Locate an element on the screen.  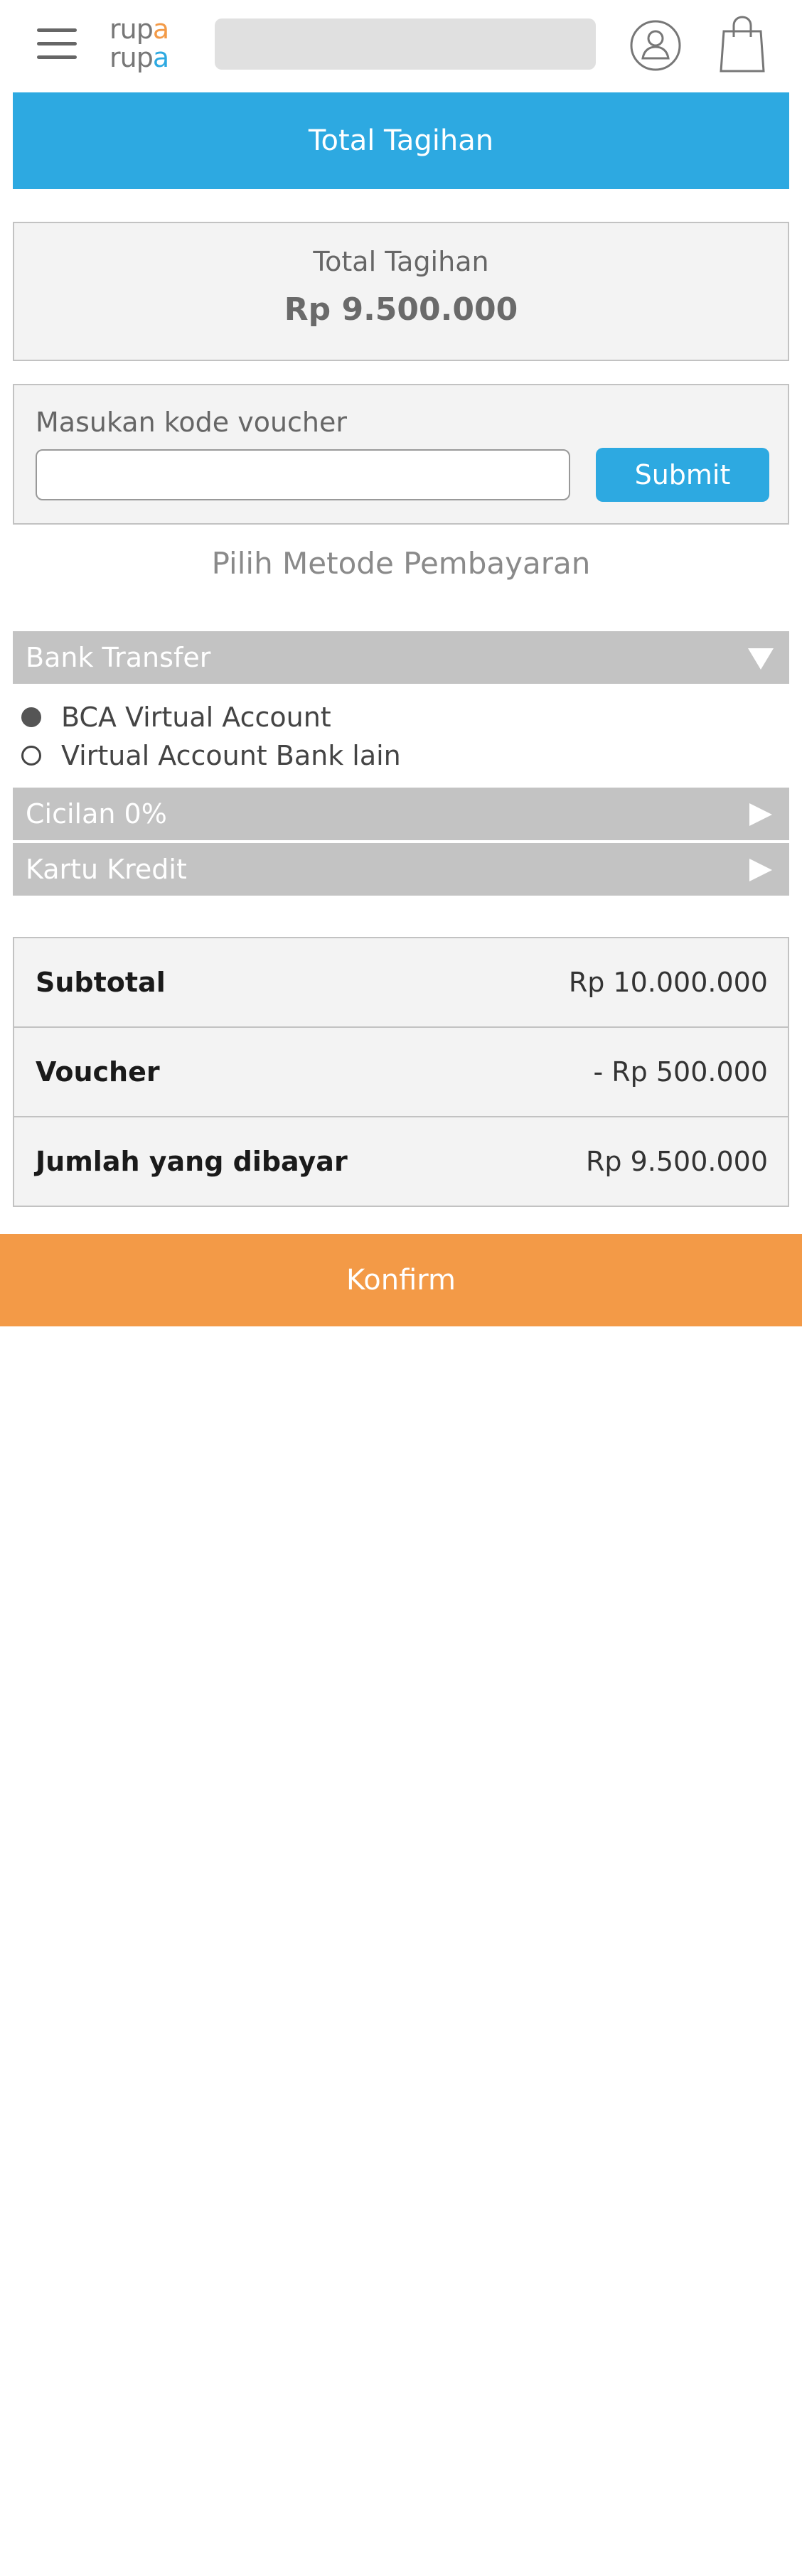
accordion-cicilan: Cicilan 0% is located at coordinates (401, 814).